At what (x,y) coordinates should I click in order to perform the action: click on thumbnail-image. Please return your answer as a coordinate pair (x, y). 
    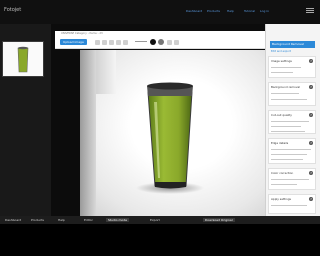
    Looking at the image, I should click on (23, 59).